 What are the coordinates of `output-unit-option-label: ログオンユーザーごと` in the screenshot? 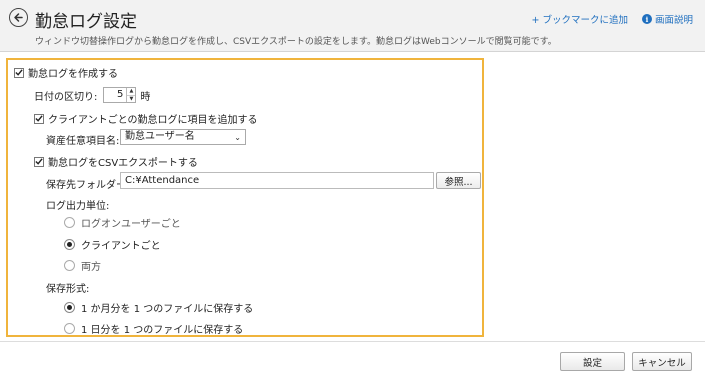 It's located at (131, 224).